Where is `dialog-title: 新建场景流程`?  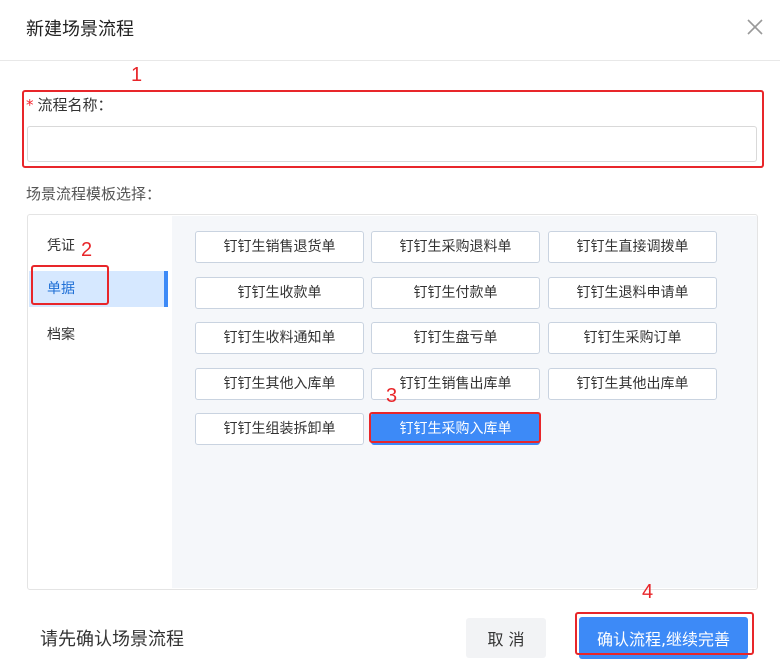
dialog-title: 新建场景流程 is located at coordinates (80, 29).